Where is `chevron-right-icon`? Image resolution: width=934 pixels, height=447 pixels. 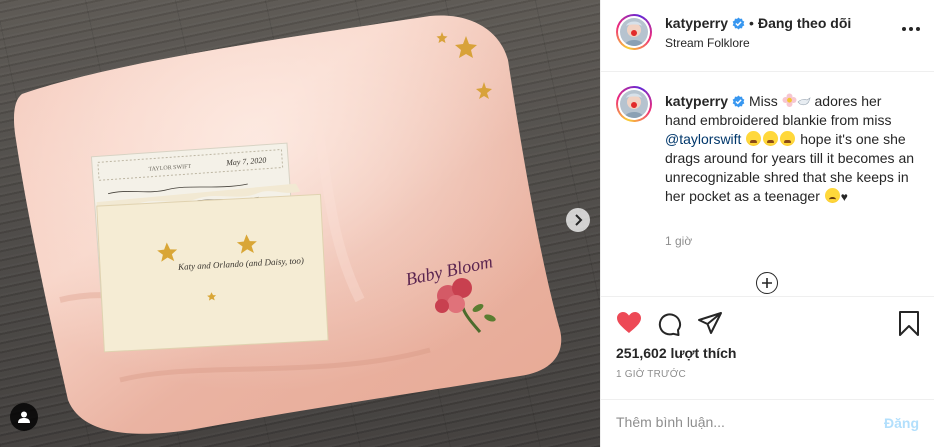 chevron-right-icon is located at coordinates (579, 220).